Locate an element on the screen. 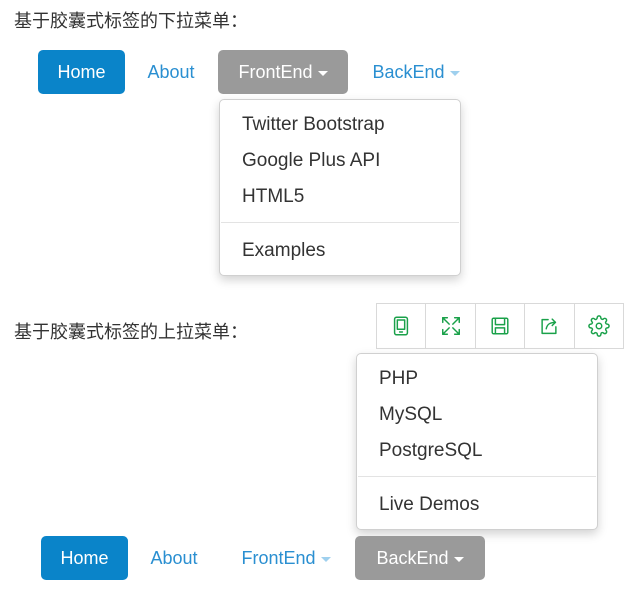 The height and width of the screenshot is (596, 639). toolbar is located at coordinates (500, 326).